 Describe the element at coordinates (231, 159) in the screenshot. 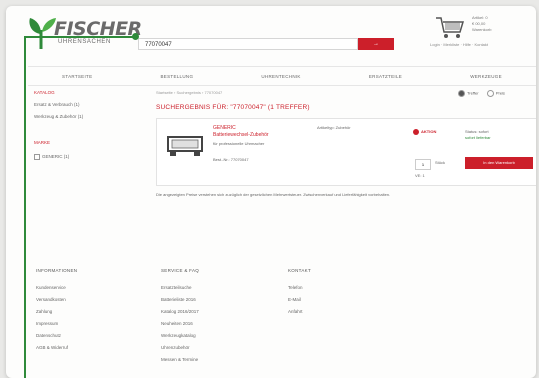

I see `product-article-number: Best.-Nr.: 77070047` at that location.